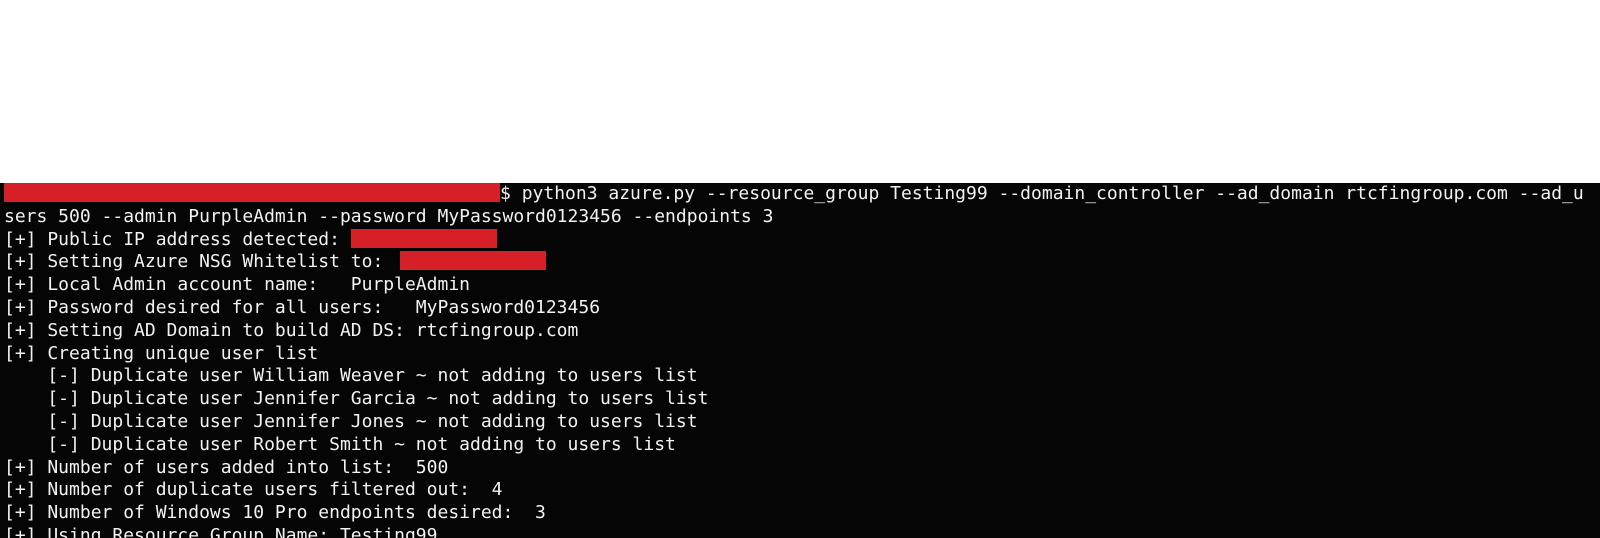 The image size is (1600, 538). I want to click on nsg-whitelist-label: [+] Setting Azure NSG Whitelist to:, so click(199, 262).